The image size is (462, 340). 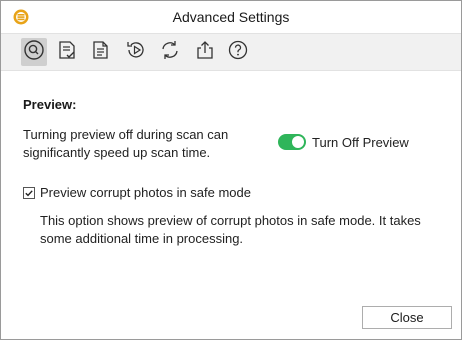 I want to click on preview-icon, so click(x=34, y=52).